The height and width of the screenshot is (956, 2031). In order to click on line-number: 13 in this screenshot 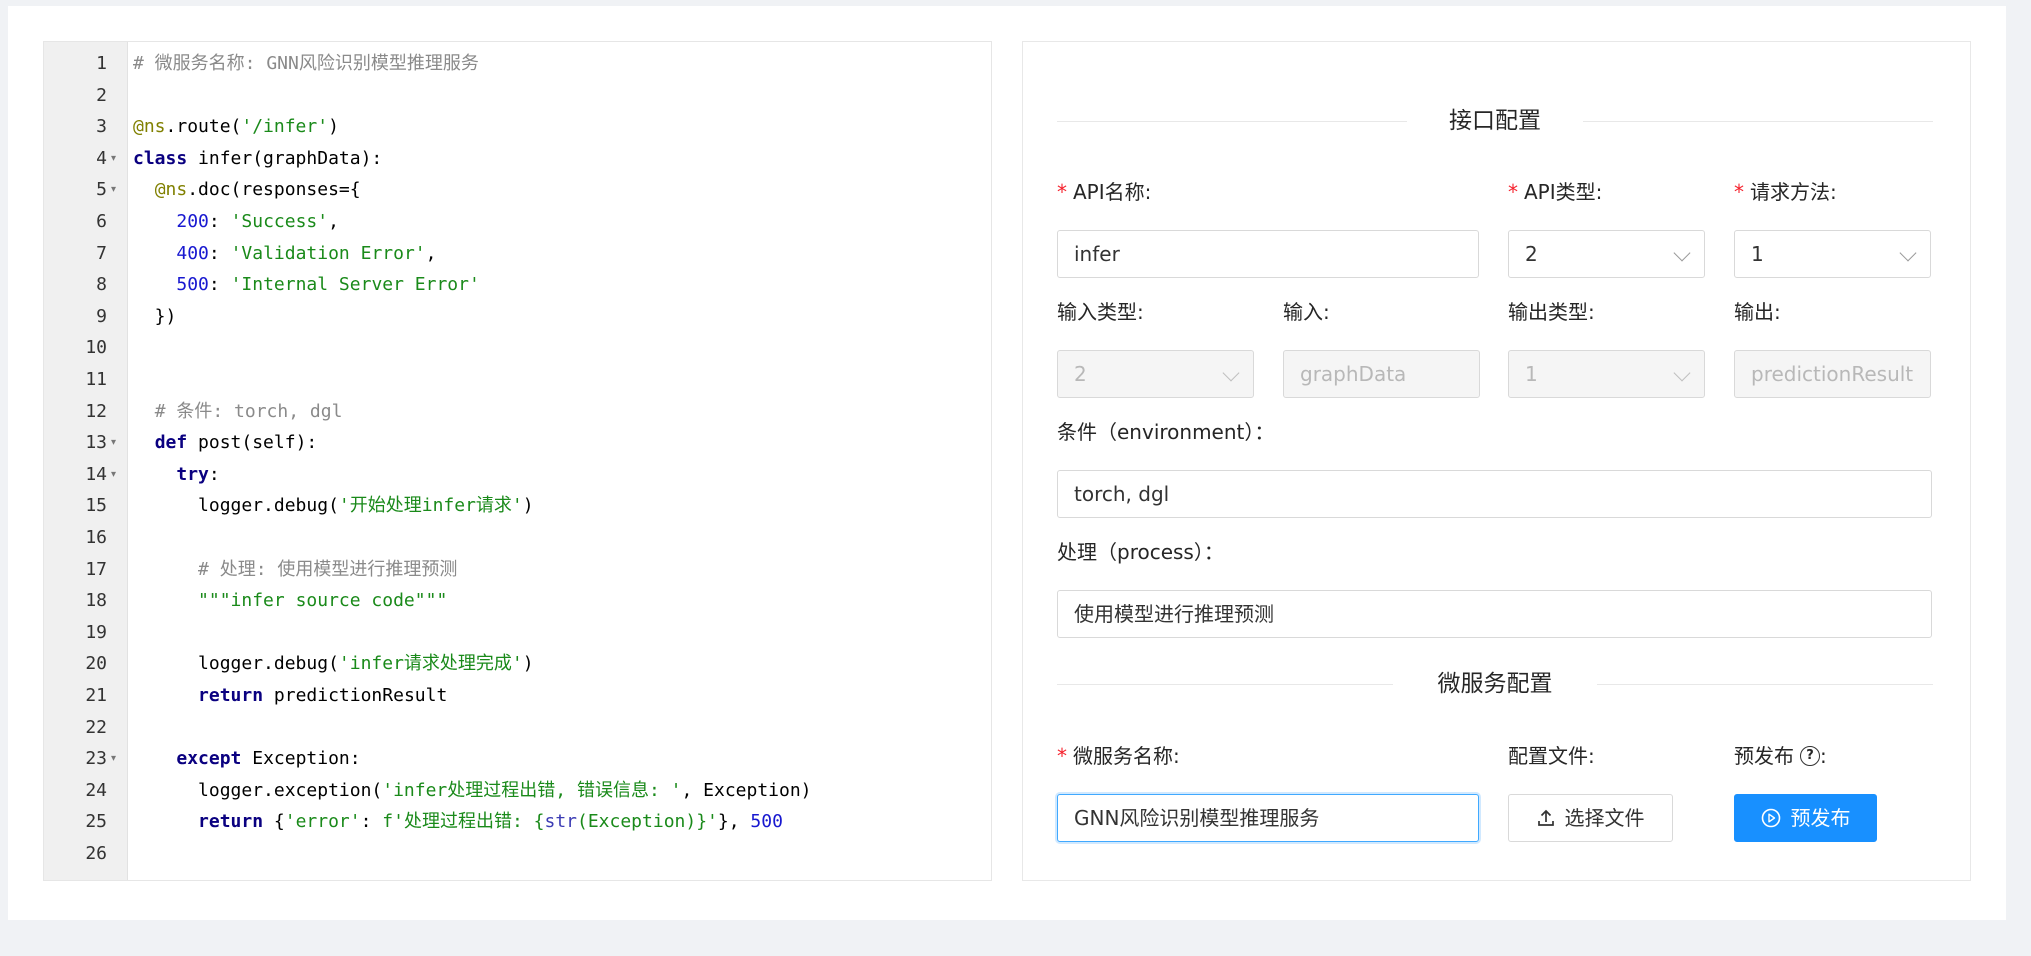, I will do `click(96, 443)`.